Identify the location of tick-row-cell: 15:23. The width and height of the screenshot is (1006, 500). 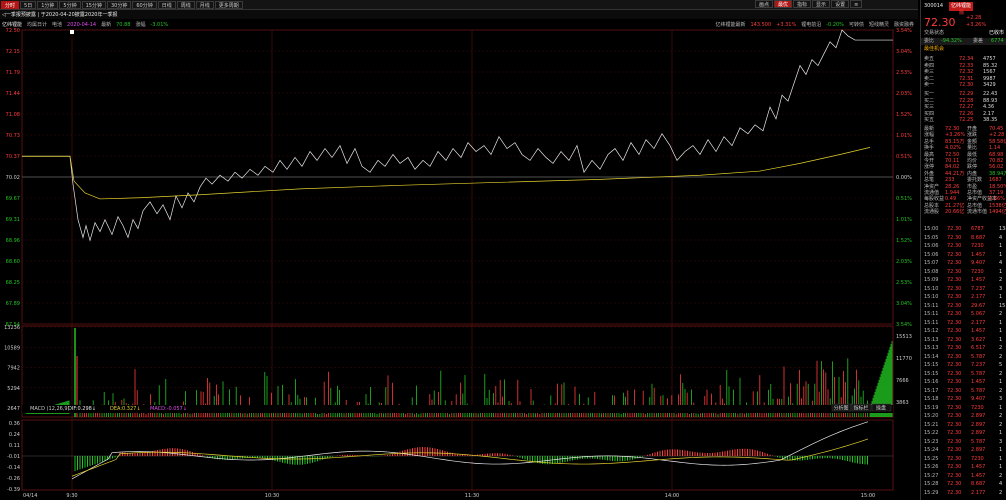
(931, 441).